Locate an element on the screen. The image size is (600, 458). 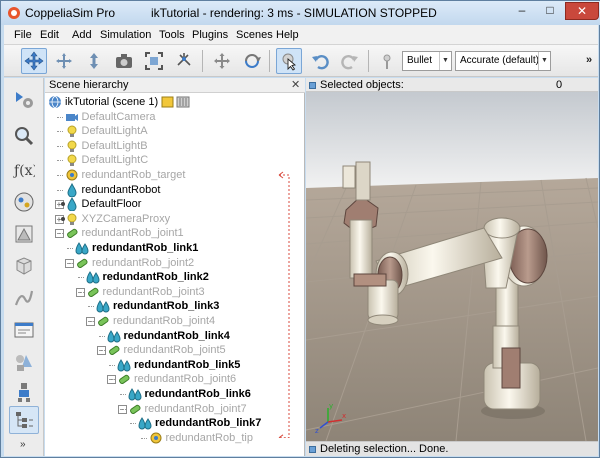
tree-item-label: redundantRob_link7 is located at coordinates (208, 423).